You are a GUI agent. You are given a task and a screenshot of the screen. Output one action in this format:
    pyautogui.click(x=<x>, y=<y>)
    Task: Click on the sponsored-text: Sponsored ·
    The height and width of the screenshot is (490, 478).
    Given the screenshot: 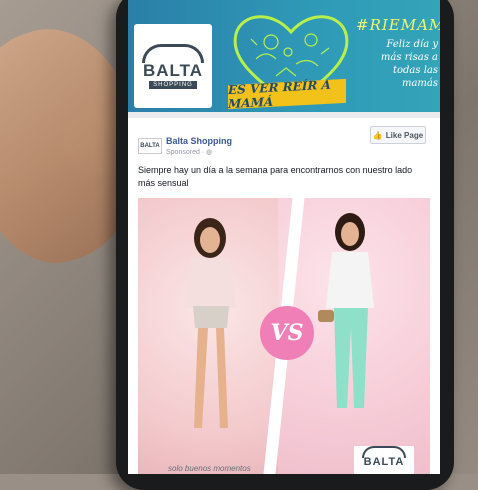 What is the action you would take?
    pyautogui.click(x=186, y=152)
    